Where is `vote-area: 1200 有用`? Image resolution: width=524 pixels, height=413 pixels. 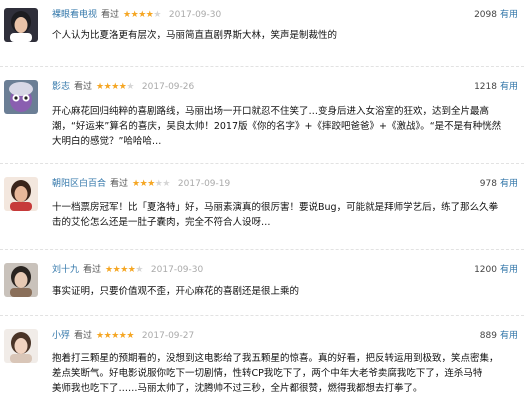 vote-area: 1200 有用 is located at coordinates (496, 270).